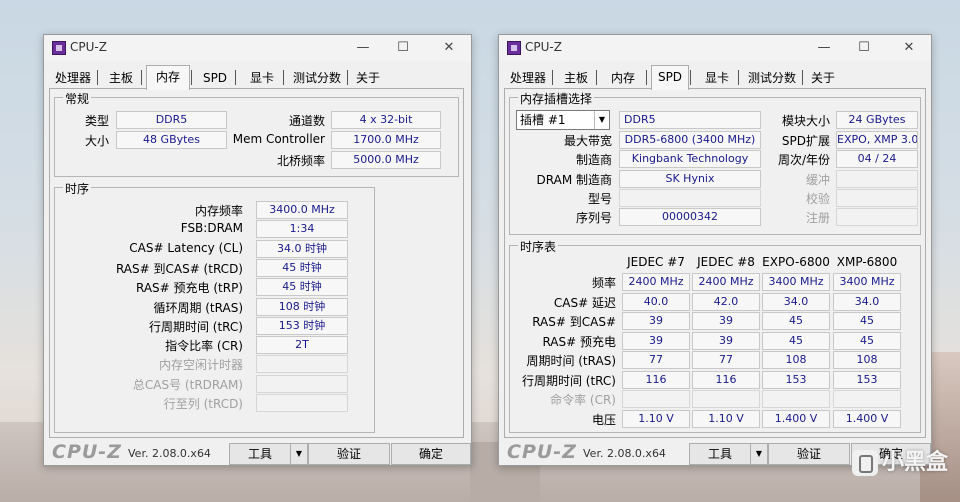 The width and height of the screenshot is (960, 502). I want to click on watermark: 小黑盒, so click(899, 460).